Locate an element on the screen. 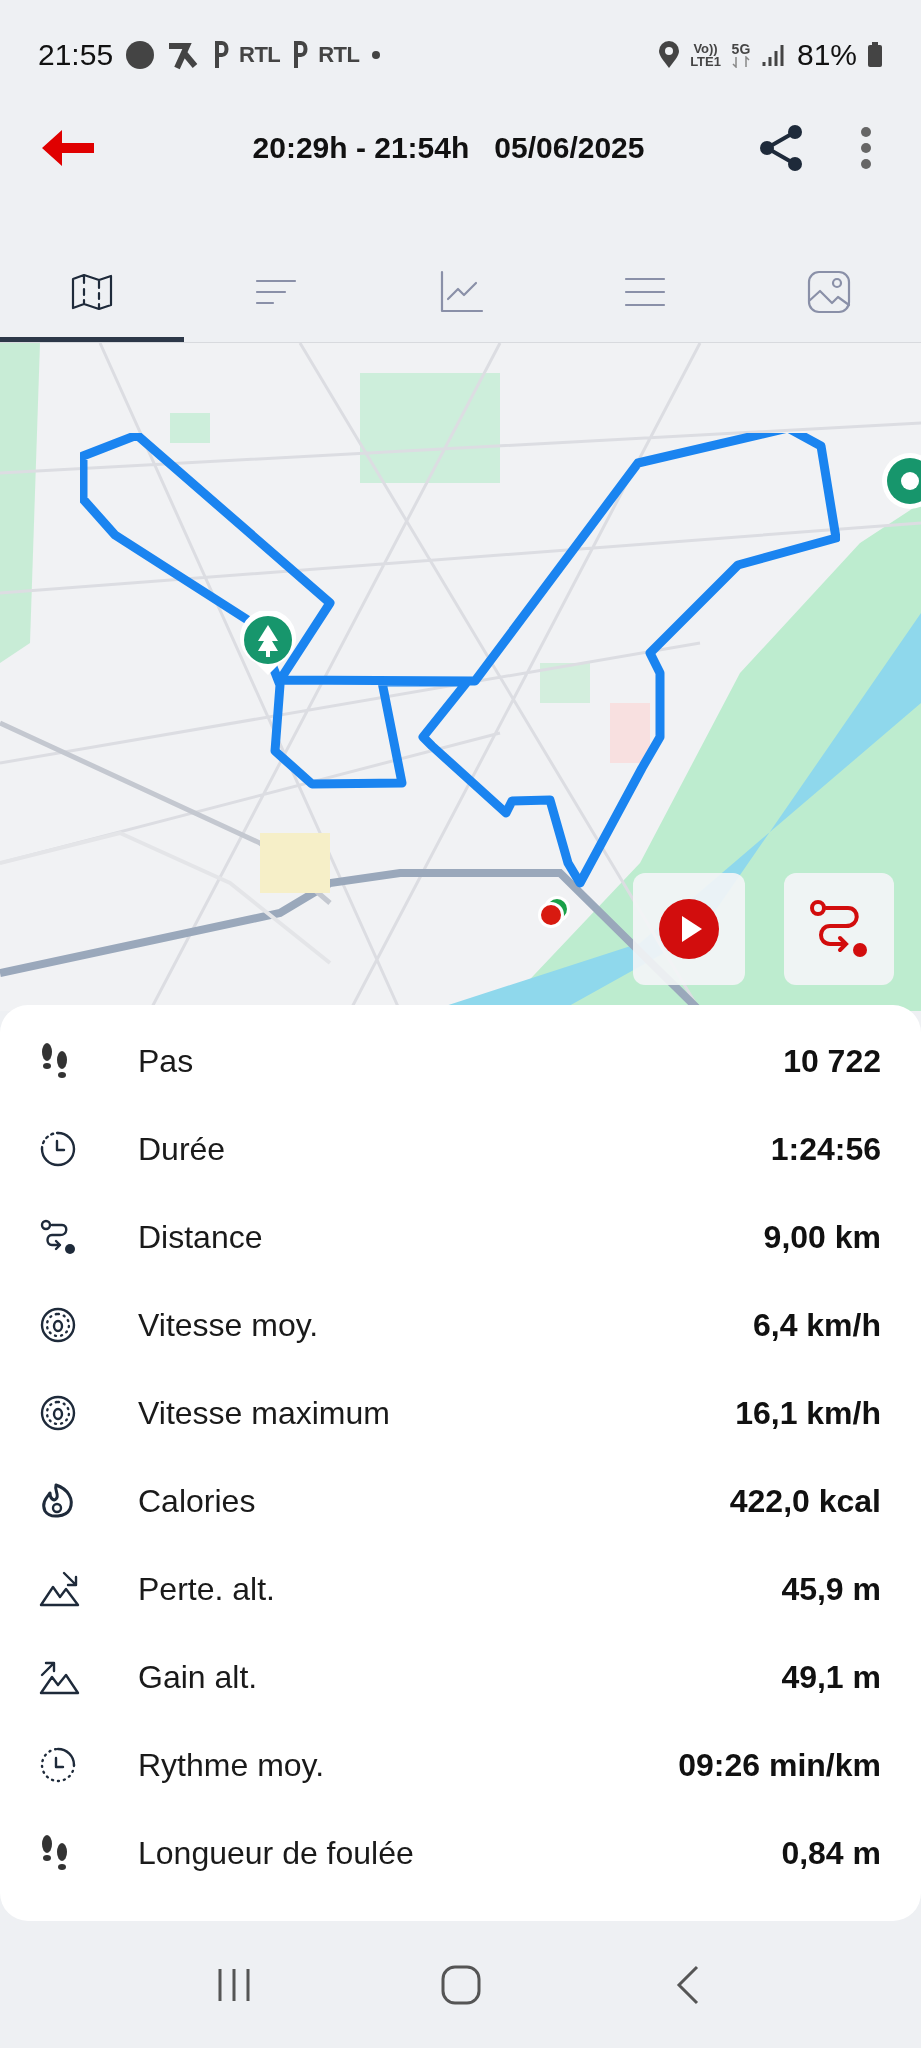 This screenshot has width=921, height=2048. stat-value: 0,84 m is located at coordinates (831, 1853).